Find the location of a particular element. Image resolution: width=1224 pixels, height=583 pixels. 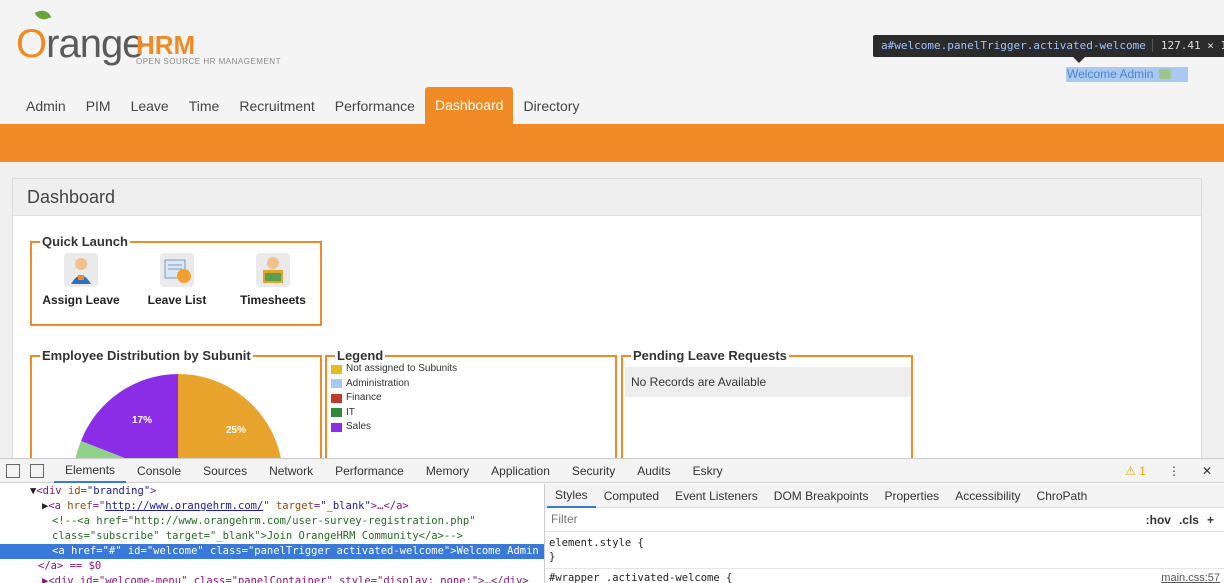

devtools-tab-audits: Audits is located at coordinates (653, 471).